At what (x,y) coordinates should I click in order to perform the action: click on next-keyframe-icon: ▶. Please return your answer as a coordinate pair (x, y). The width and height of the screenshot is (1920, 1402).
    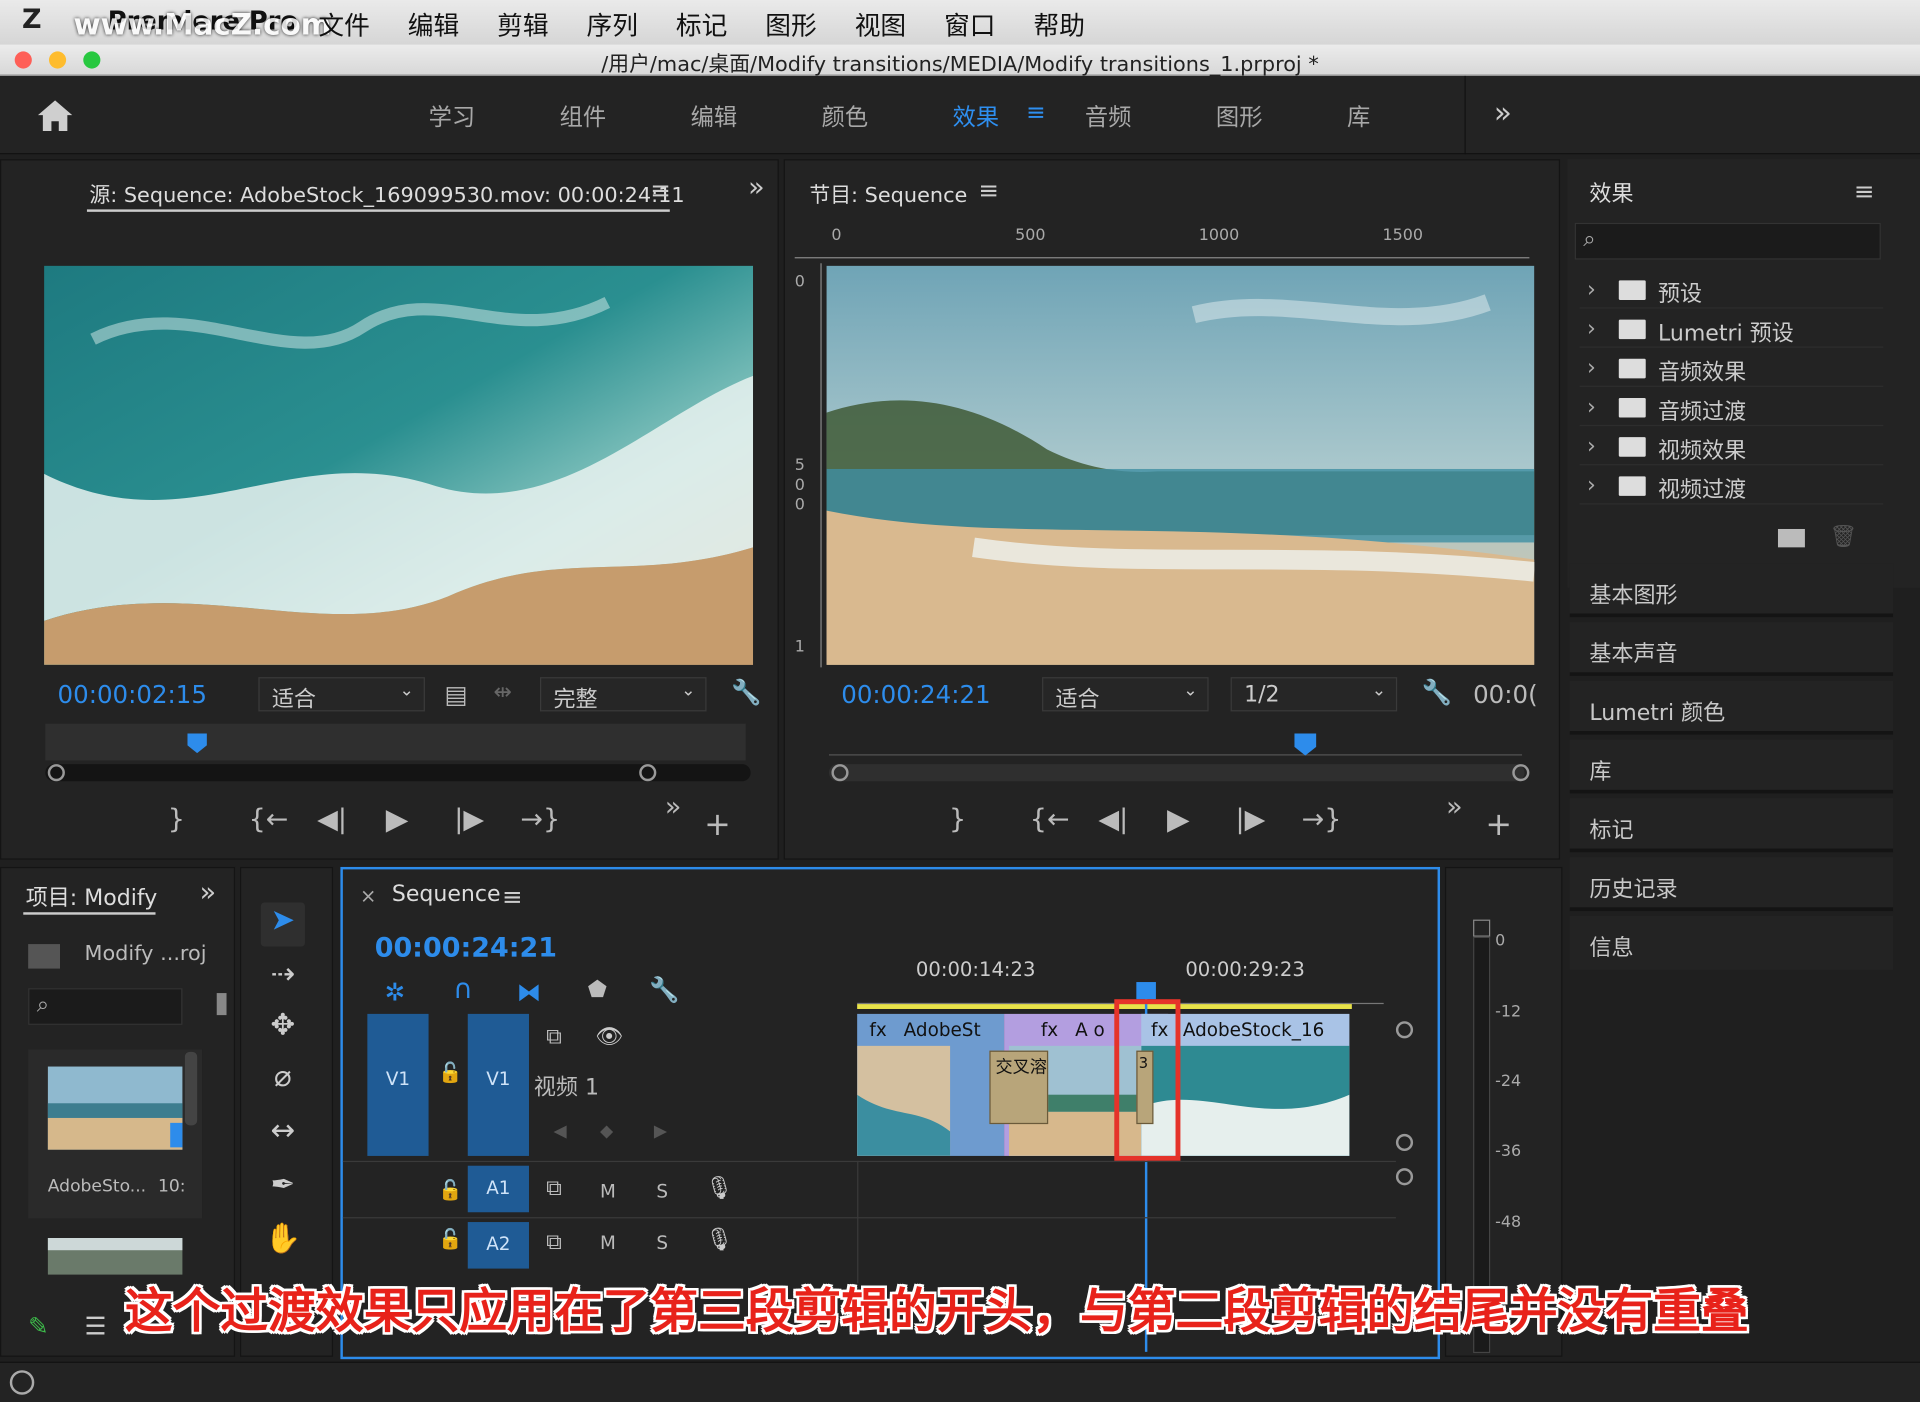
    Looking at the image, I should click on (660, 1132).